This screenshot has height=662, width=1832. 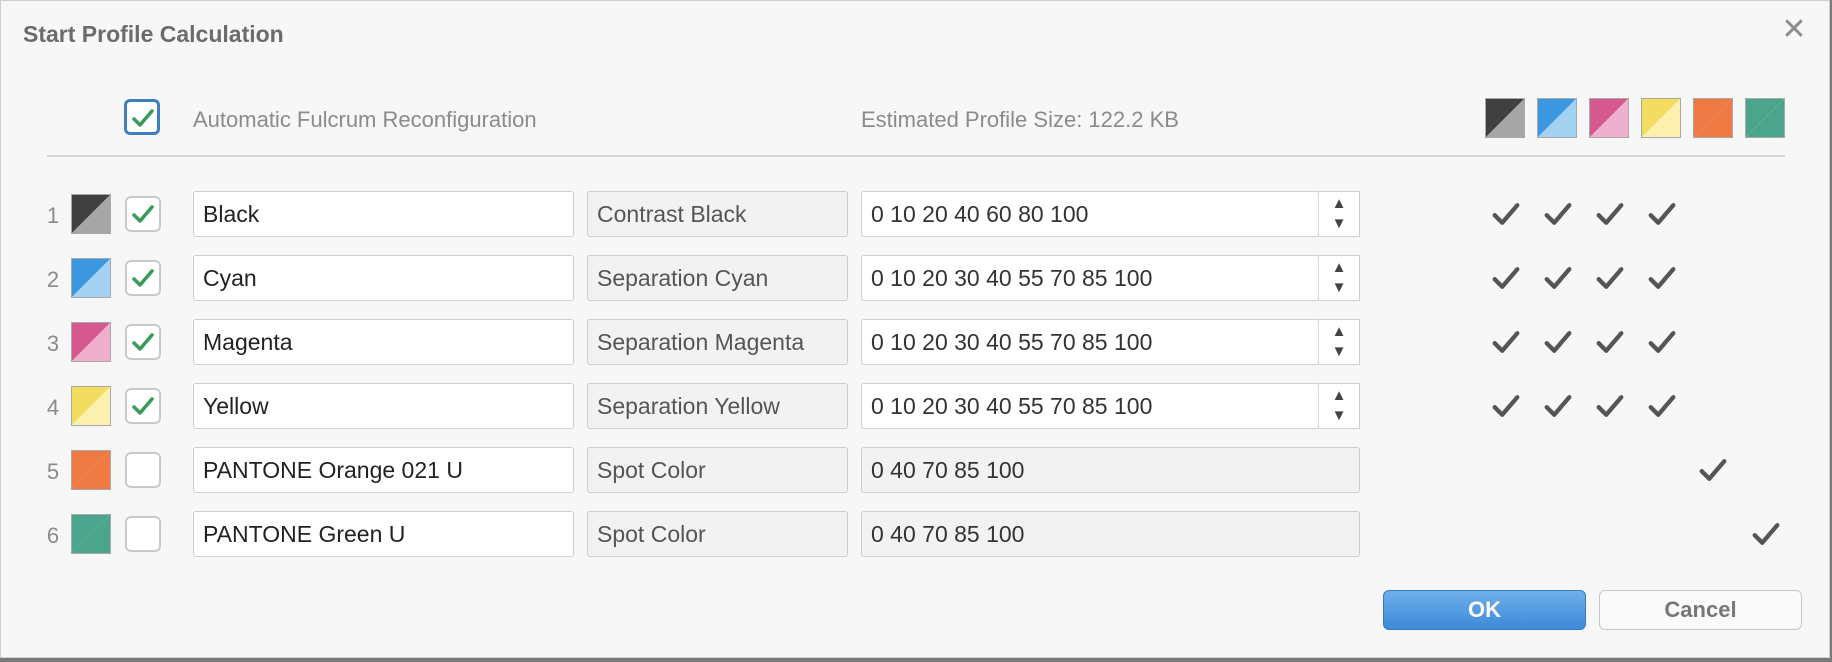 I want to click on auto-reconfig-checkbox, so click(x=142, y=117).